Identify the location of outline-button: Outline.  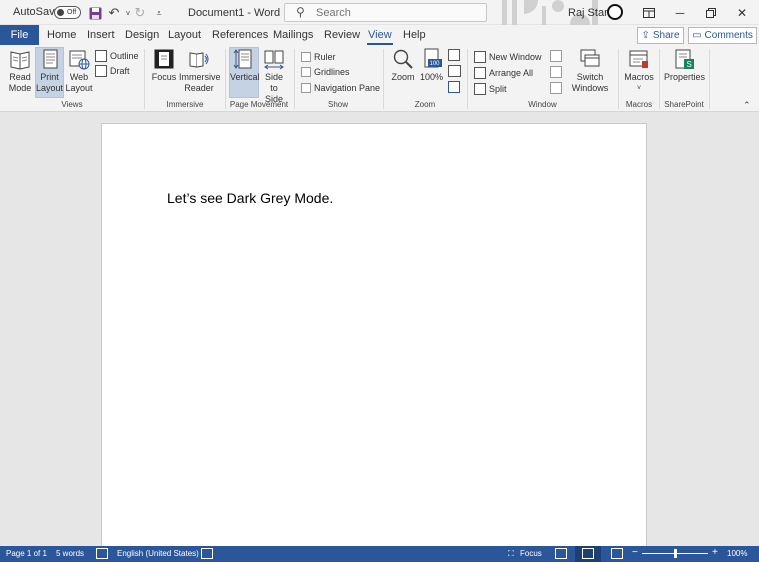
(117, 56).